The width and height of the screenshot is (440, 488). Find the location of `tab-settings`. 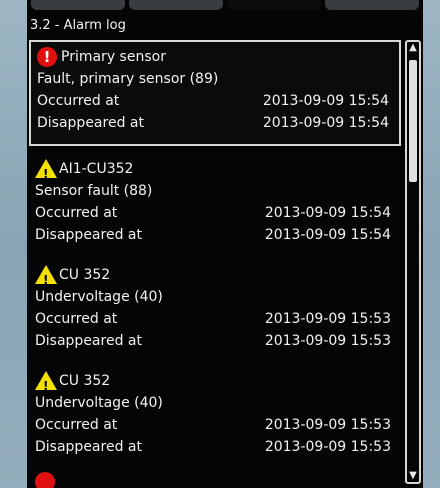

tab-settings is located at coordinates (176, 5).